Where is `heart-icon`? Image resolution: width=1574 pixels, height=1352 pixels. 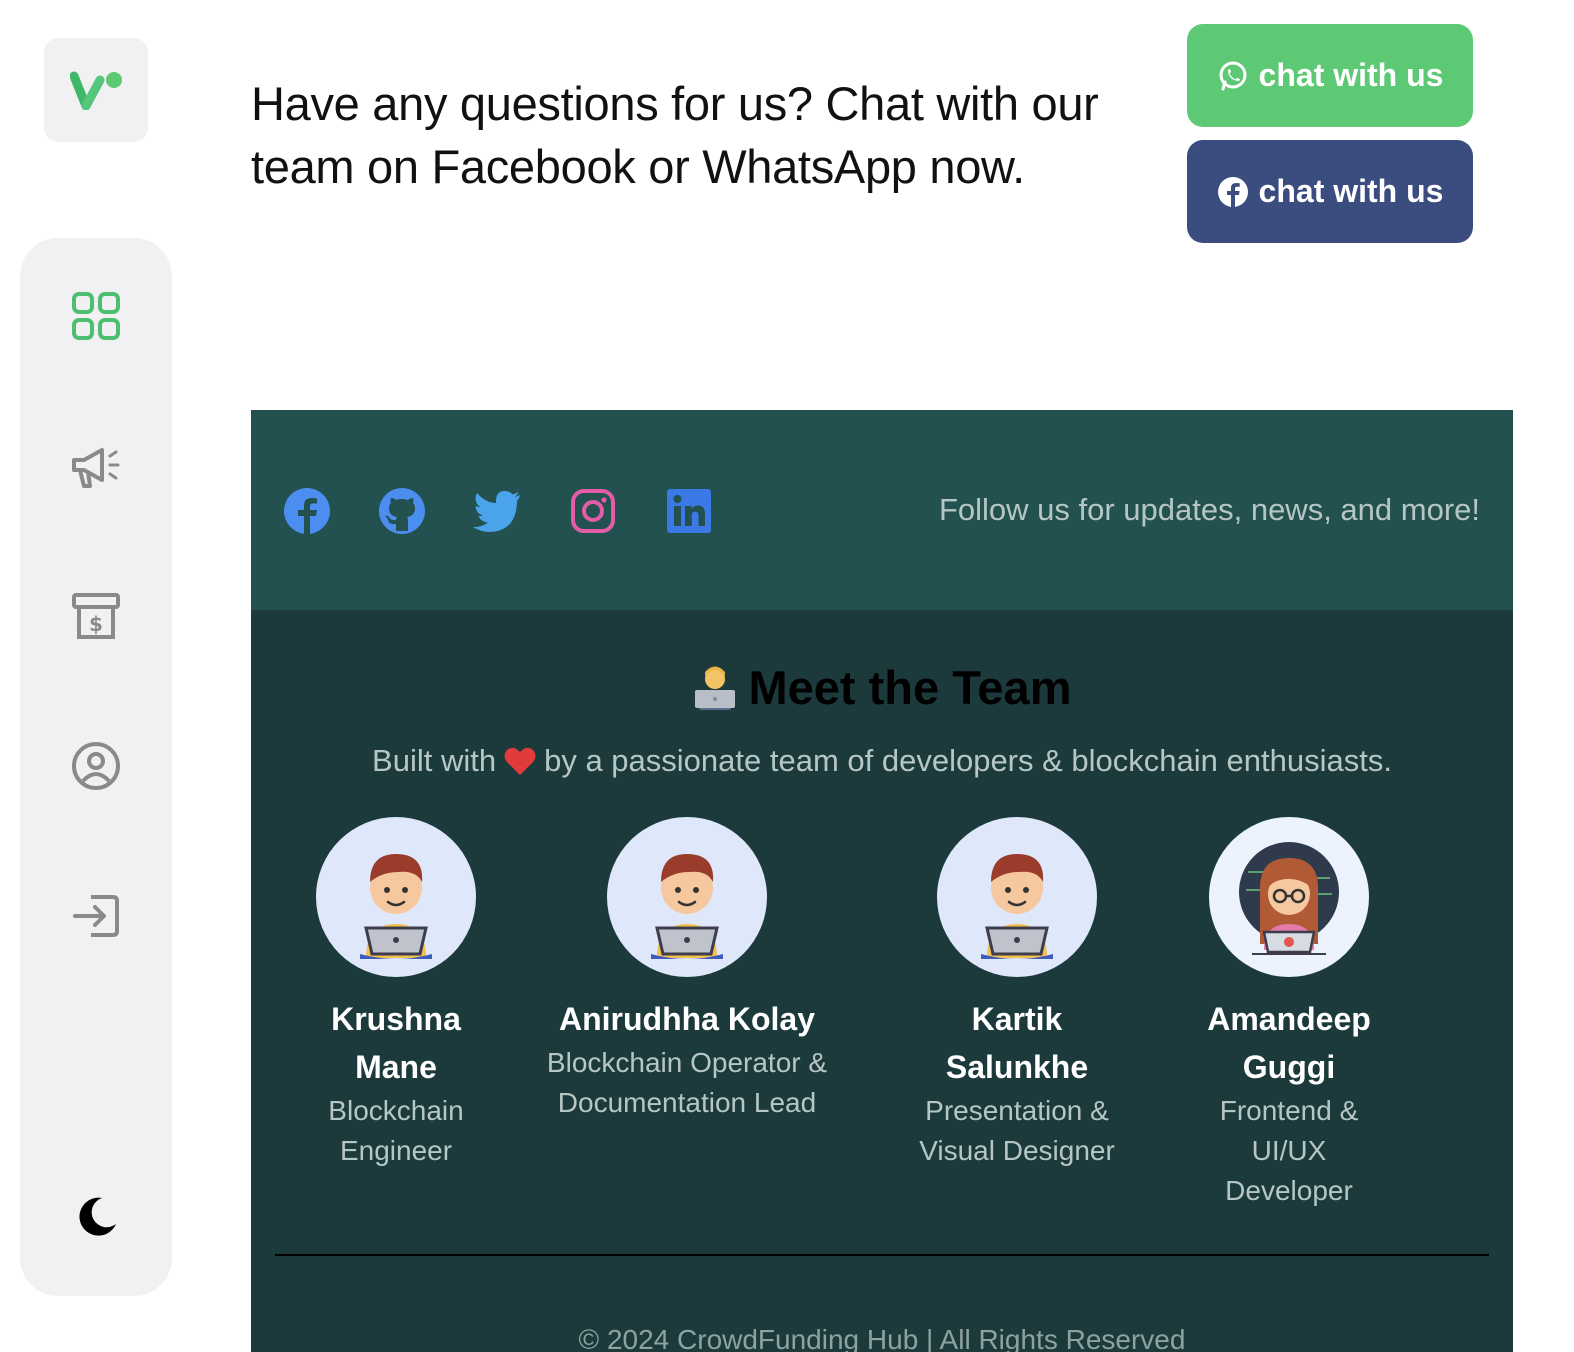
heart-icon is located at coordinates (520, 761).